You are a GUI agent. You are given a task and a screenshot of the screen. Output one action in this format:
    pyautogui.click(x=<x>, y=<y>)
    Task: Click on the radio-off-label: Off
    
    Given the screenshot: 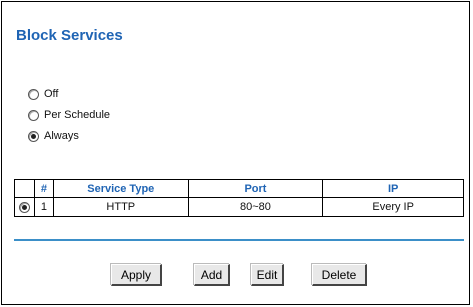 What is the action you would take?
    pyautogui.click(x=51, y=94)
    